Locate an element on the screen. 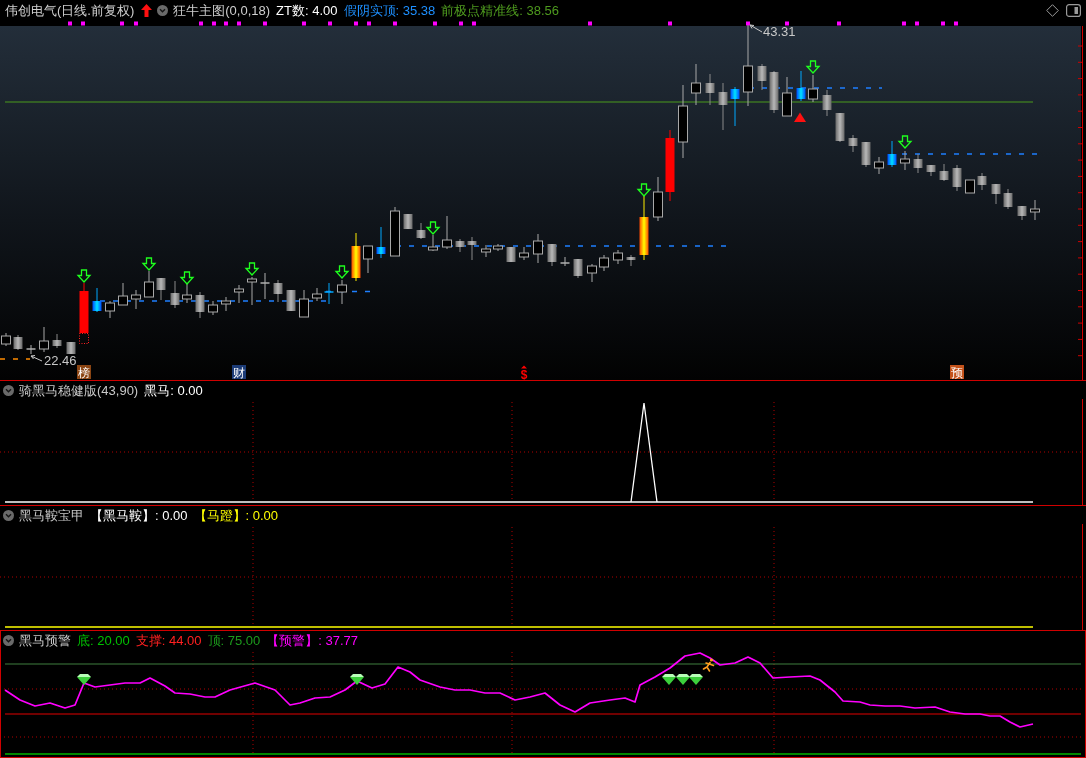  indicator-reading: 底: 20.00 is located at coordinates (103, 640).